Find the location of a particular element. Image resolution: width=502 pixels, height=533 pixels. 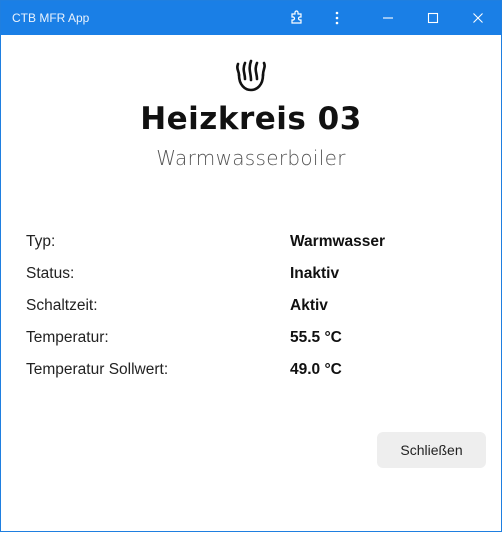

property-label: Schaltzeit: is located at coordinates (62, 305).